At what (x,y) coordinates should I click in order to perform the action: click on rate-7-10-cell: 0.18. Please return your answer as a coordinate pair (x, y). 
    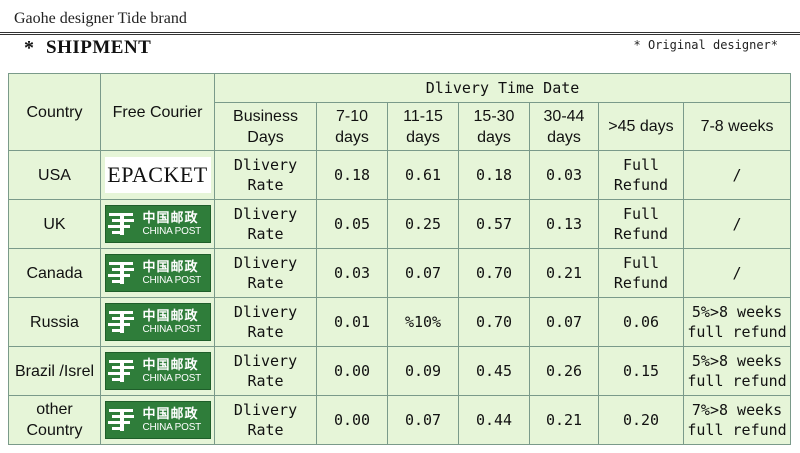
    Looking at the image, I should click on (352, 175).